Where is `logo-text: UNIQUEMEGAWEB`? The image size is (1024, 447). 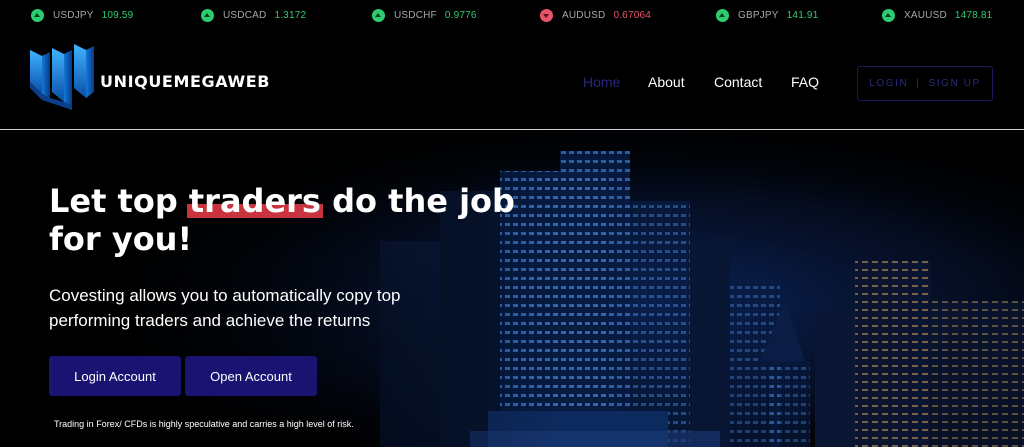 logo-text: UNIQUEMEGAWEB is located at coordinates (185, 81).